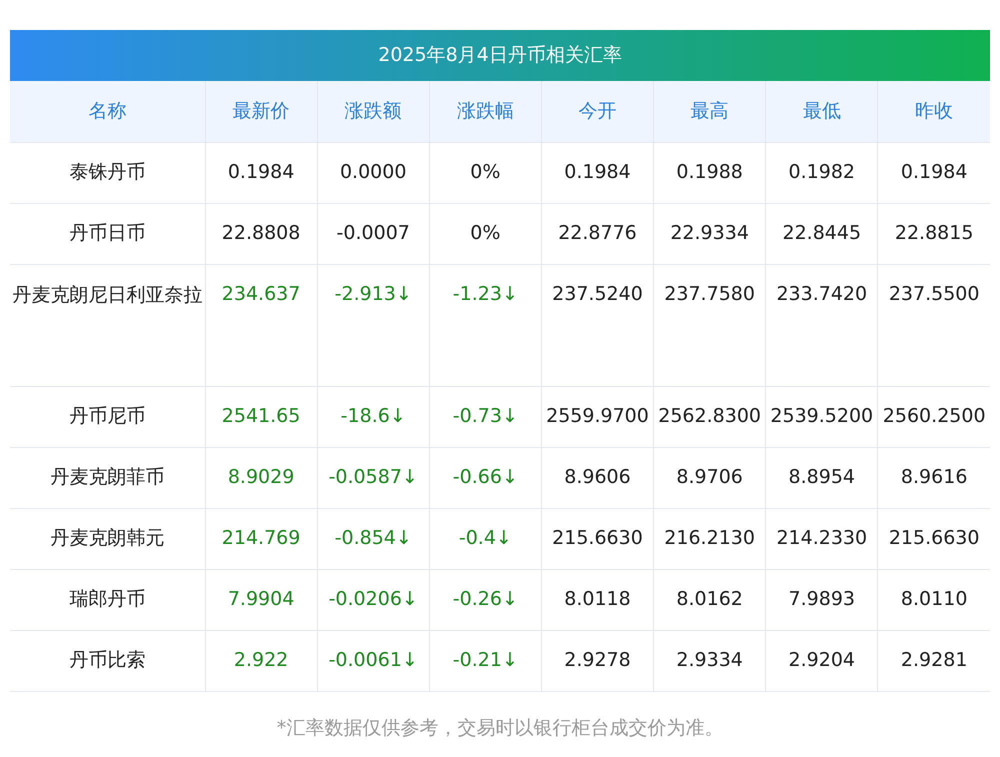  What do you see at coordinates (710, 416) in the screenshot?
I see `table-cell: 2562.8300` at bounding box center [710, 416].